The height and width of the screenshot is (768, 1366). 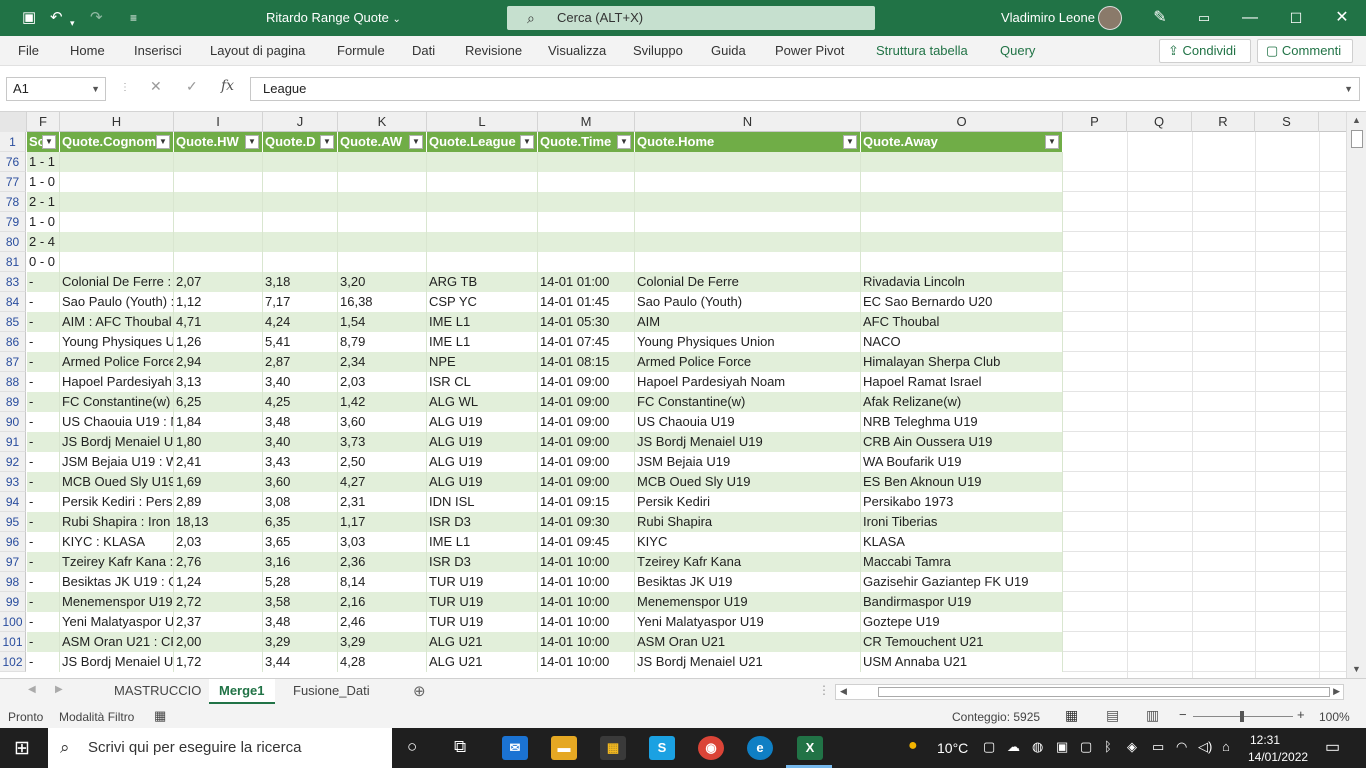 I want to click on cancel-icon: ✕, so click(x=156, y=86).